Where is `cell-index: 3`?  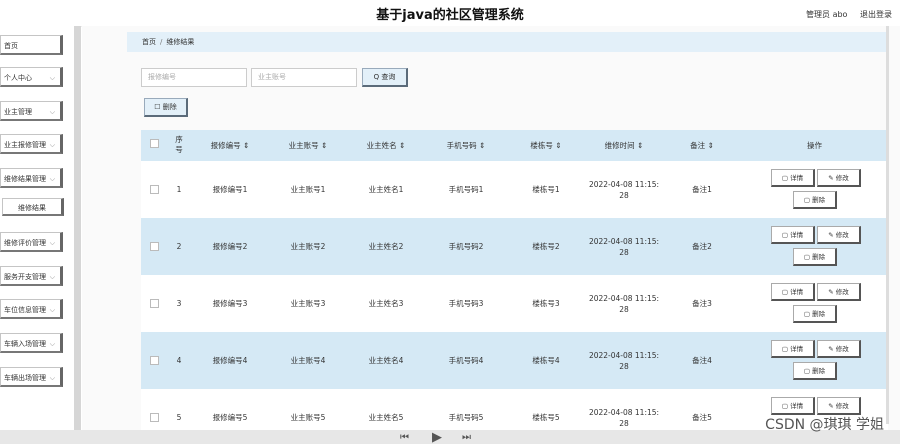 cell-index: 3 is located at coordinates (179, 303).